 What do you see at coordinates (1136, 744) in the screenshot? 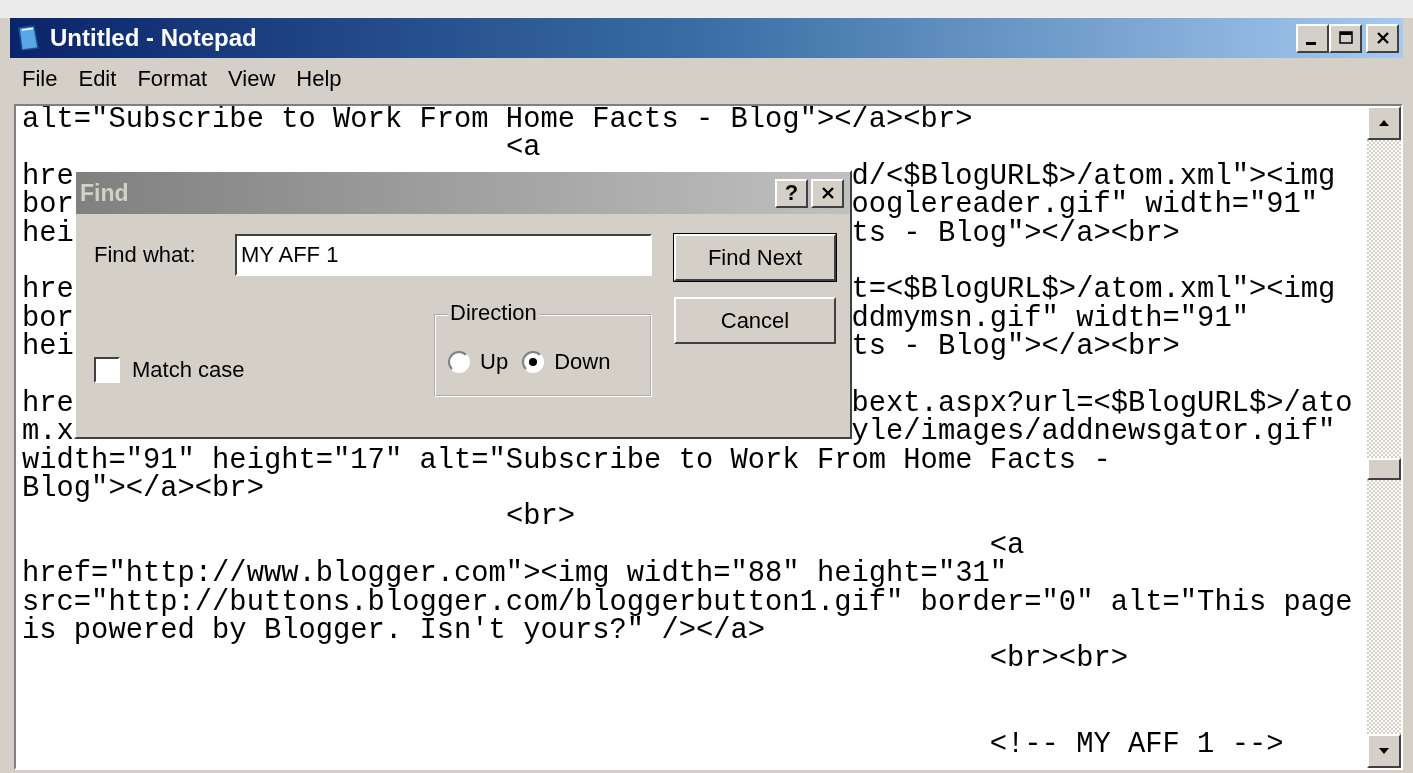
I see `code-line: <!-- MY AFF 1 -->` at bounding box center [1136, 744].